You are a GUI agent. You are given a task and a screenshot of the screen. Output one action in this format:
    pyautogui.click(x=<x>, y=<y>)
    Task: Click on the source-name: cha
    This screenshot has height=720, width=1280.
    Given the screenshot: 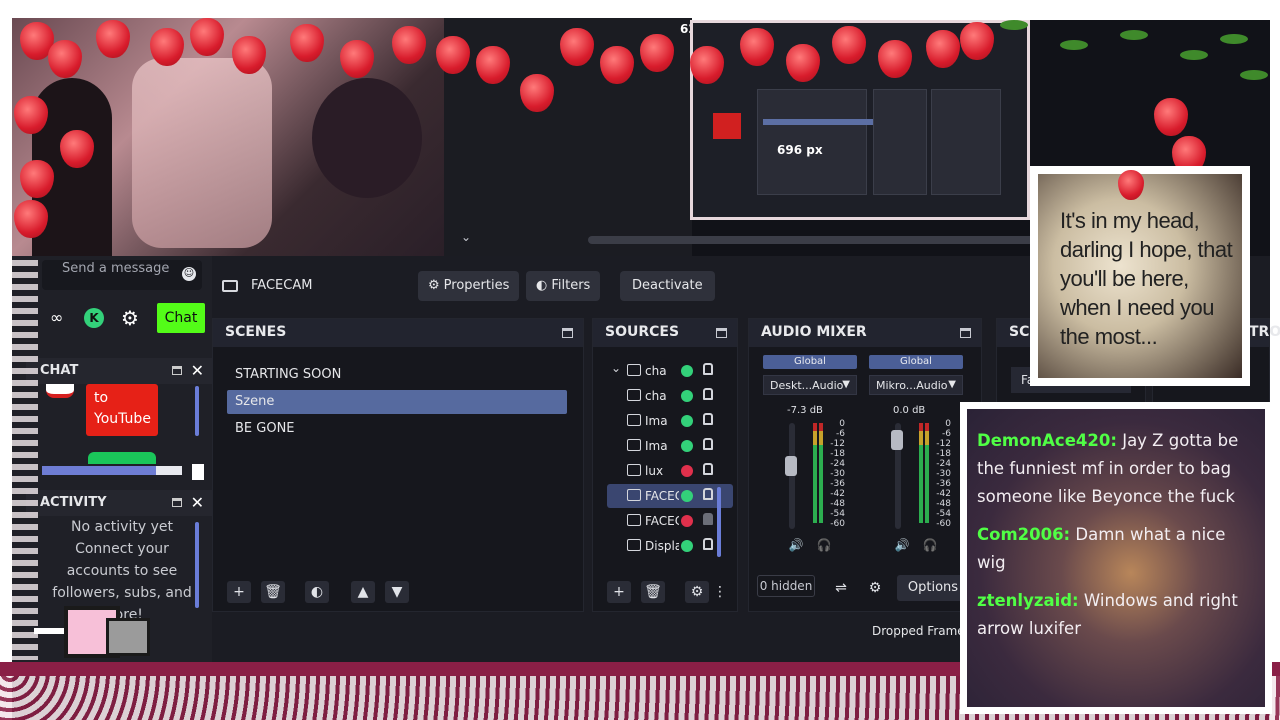 What is the action you would take?
    pyautogui.click(x=656, y=396)
    